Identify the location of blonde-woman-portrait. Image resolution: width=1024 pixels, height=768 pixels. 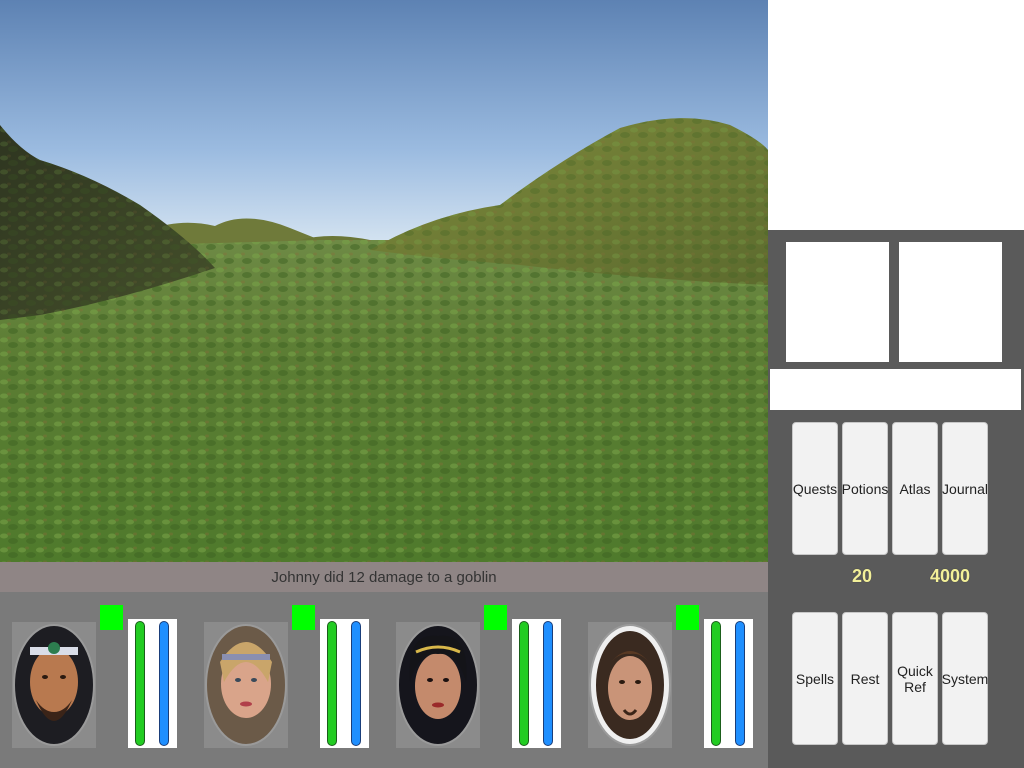
(246, 685).